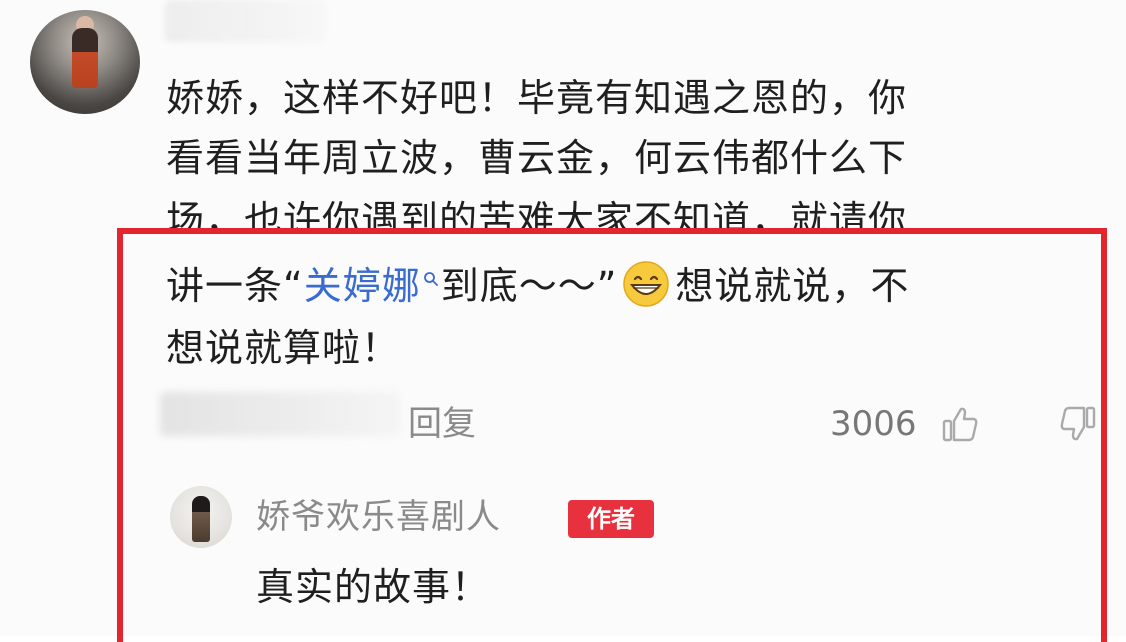 The image size is (1126, 642). Describe the element at coordinates (85, 62) in the screenshot. I see `commenter-avatar` at that location.